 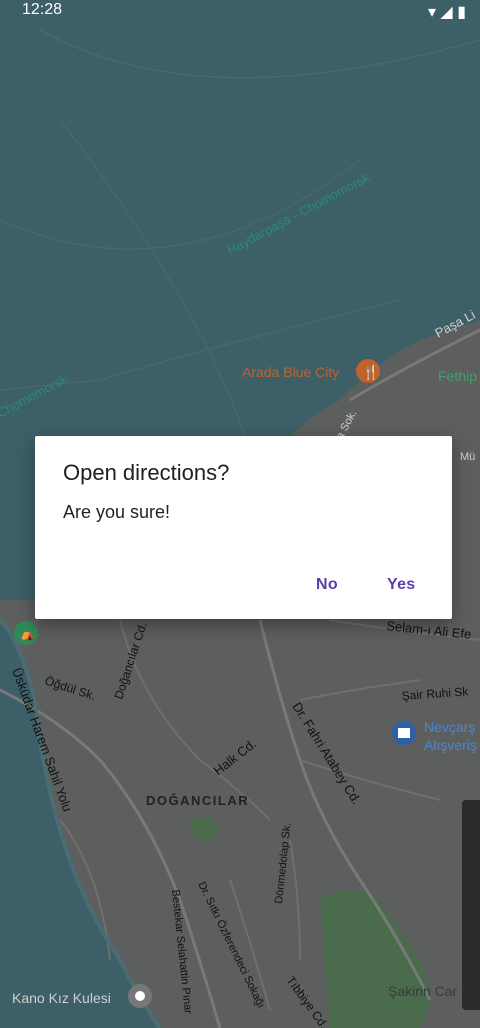 What do you see at coordinates (117, 512) in the screenshot?
I see `dialog-message: Are you sure!` at bounding box center [117, 512].